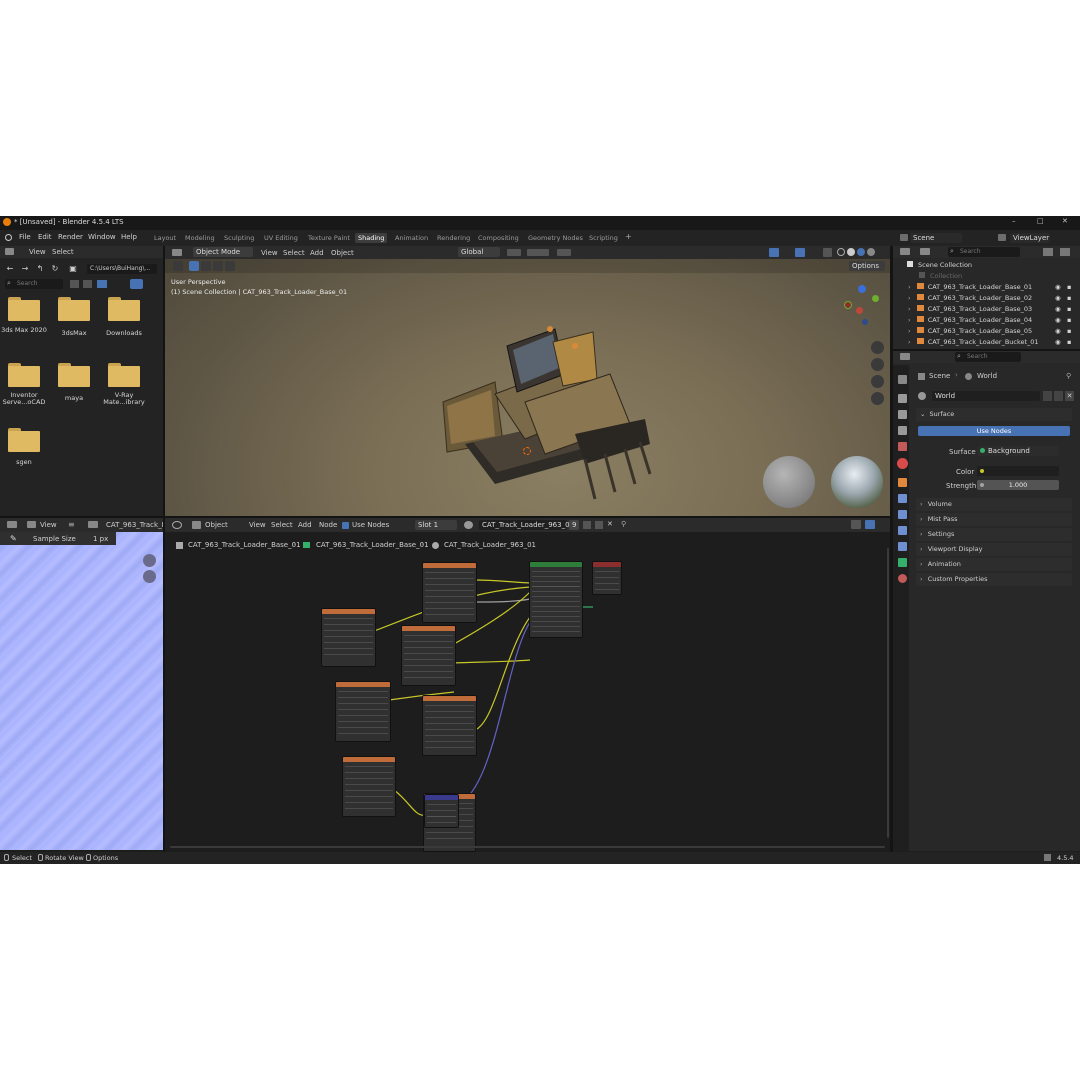 This screenshot has height=1080, width=1080. I want to click on panel-custom-properties: › Custom Properties, so click(994, 579).